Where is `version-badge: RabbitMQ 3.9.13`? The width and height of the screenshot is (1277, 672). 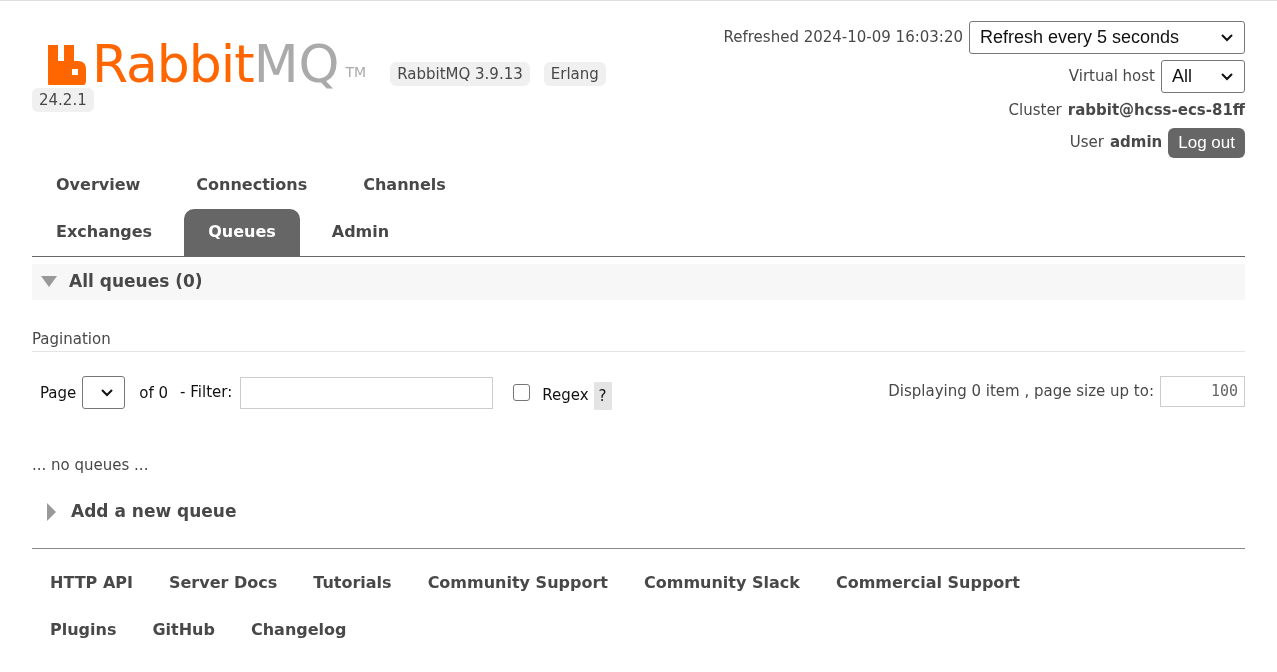
version-badge: RabbitMQ 3.9.13 is located at coordinates (460, 74).